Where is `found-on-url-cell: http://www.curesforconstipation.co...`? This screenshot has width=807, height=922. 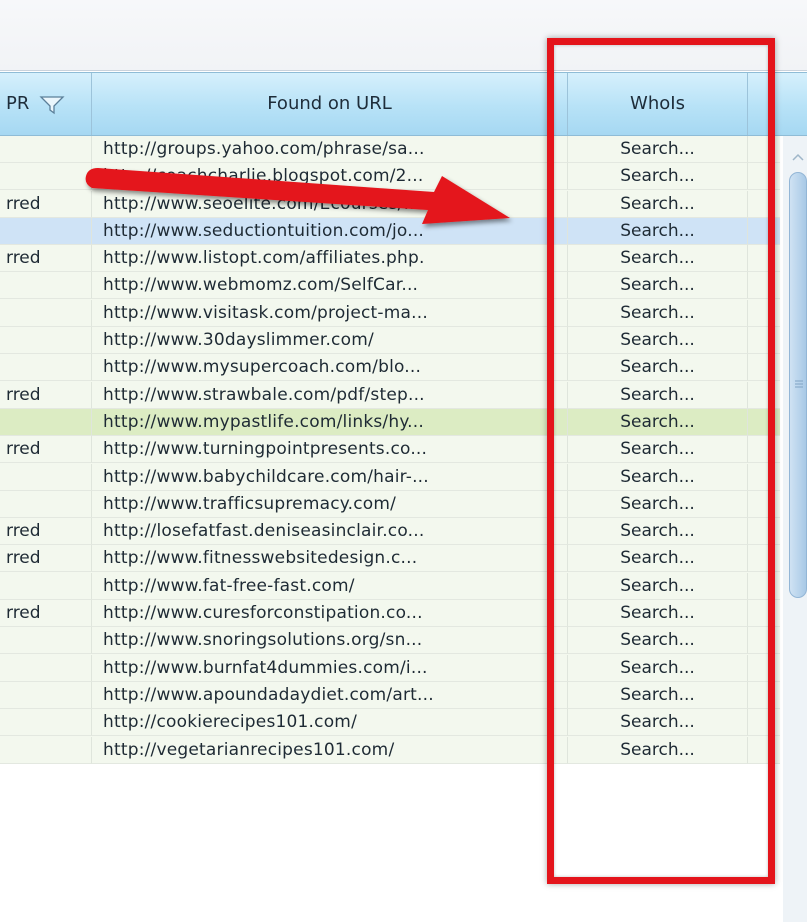
found-on-url-cell: http://www.curesforconstipation.co... is located at coordinates (330, 614).